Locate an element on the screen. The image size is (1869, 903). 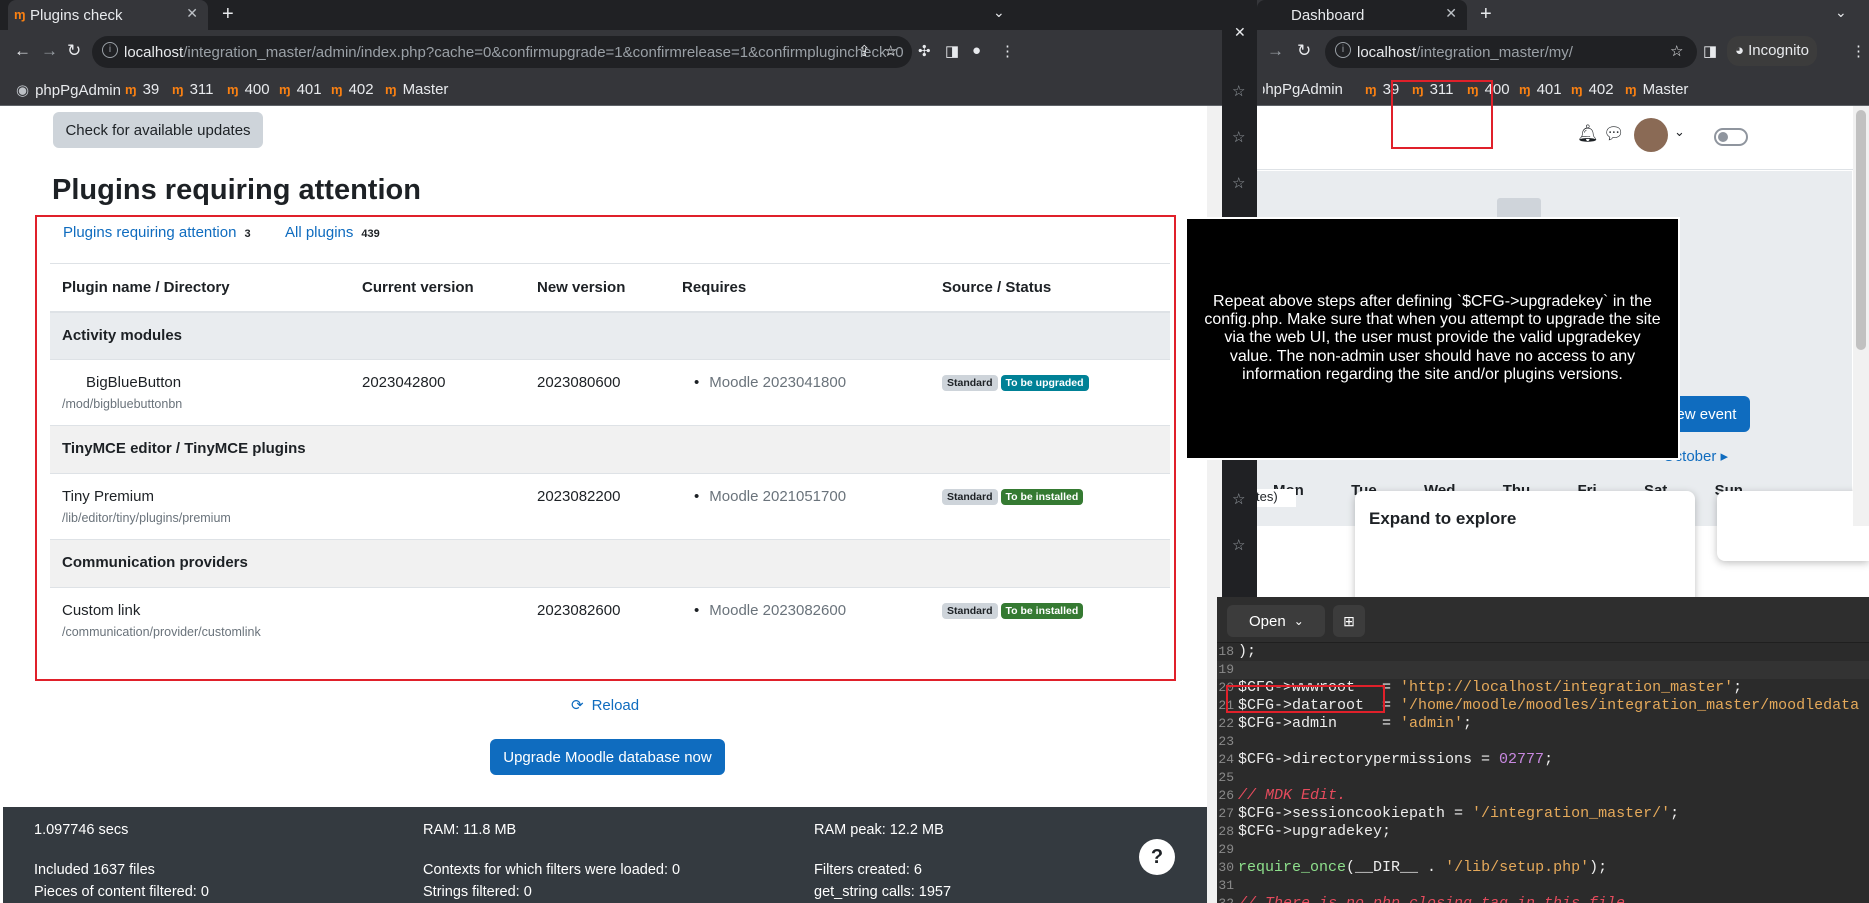
messages-icon: 💬︎ is located at coordinates (1614, 134).